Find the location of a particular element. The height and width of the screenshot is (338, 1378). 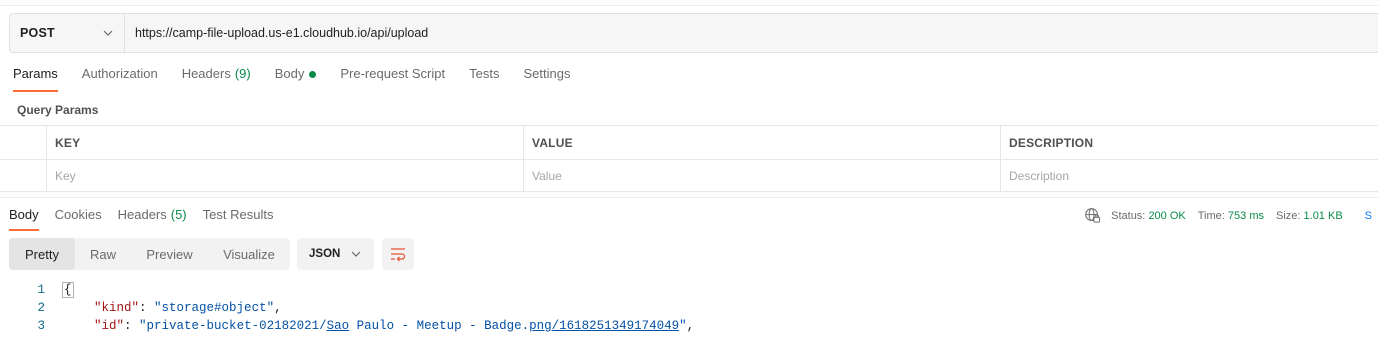

response-tab-test-results-label: Test Results is located at coordinates (238, 214).